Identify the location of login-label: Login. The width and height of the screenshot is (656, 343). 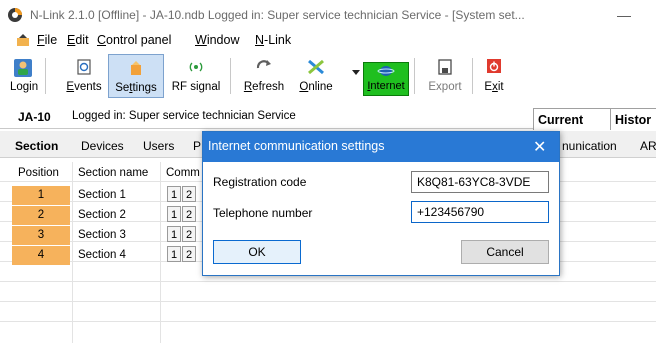
(24, 87).